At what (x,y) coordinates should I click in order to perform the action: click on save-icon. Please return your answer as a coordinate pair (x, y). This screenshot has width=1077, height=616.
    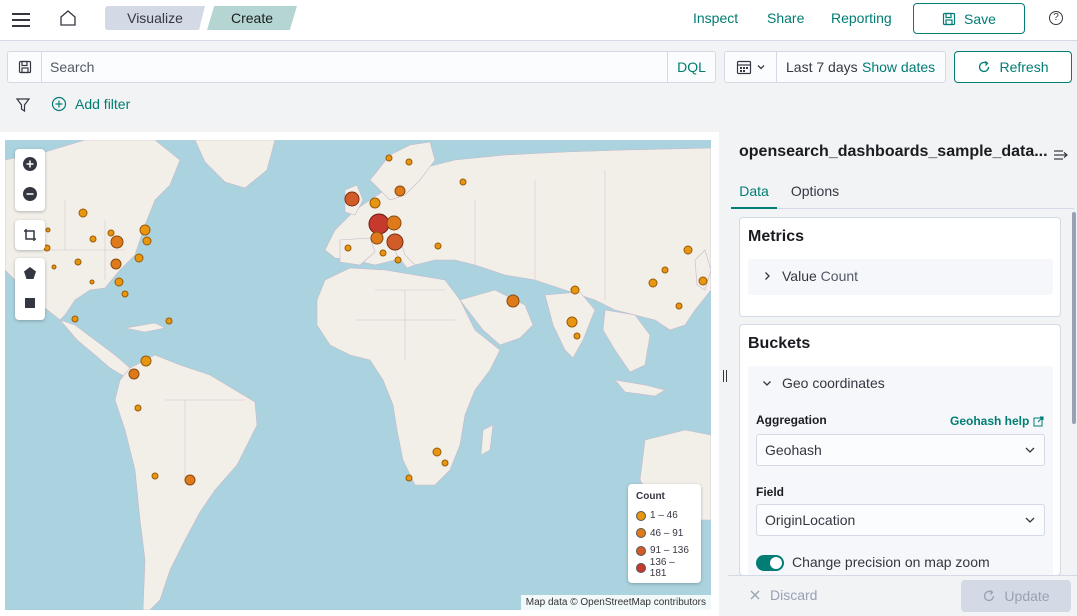
    Looking at the image, I should click on (949, 18).